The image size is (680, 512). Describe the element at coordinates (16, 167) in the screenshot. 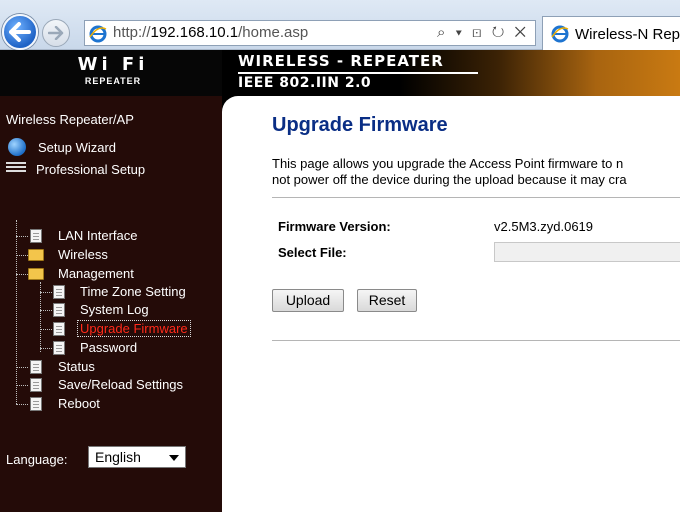

I see `settings-icon` at that location.